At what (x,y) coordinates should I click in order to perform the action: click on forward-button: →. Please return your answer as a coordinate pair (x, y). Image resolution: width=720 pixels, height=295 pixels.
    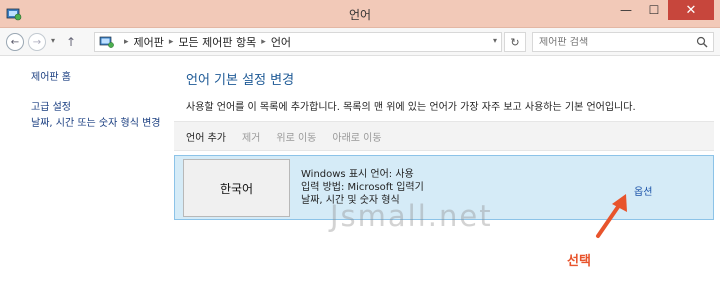
    Looking at the image, I should click on (37, 42).